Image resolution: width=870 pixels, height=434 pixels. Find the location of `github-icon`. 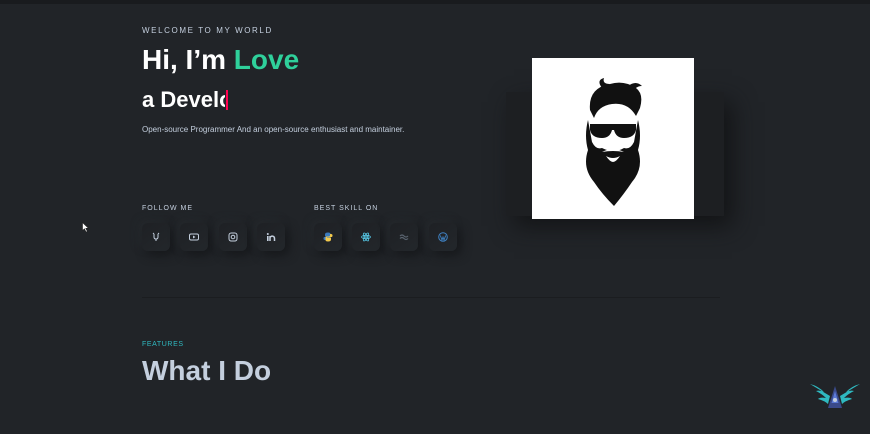

github-icon is located at coordinates (156, 236).